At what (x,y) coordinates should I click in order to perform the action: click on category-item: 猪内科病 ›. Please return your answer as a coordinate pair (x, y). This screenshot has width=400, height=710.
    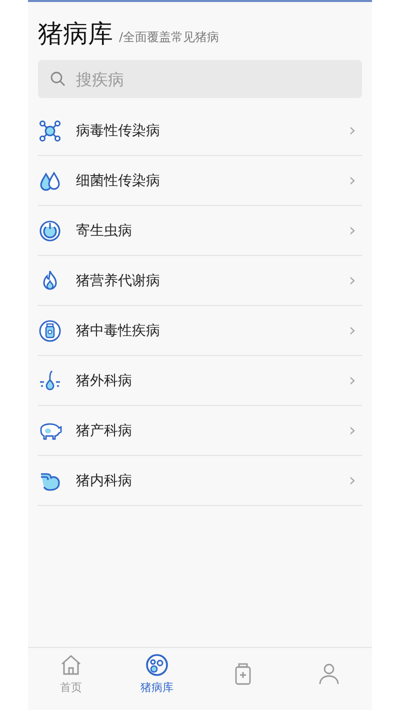
    Looking at the image, I should click on (200, 481).